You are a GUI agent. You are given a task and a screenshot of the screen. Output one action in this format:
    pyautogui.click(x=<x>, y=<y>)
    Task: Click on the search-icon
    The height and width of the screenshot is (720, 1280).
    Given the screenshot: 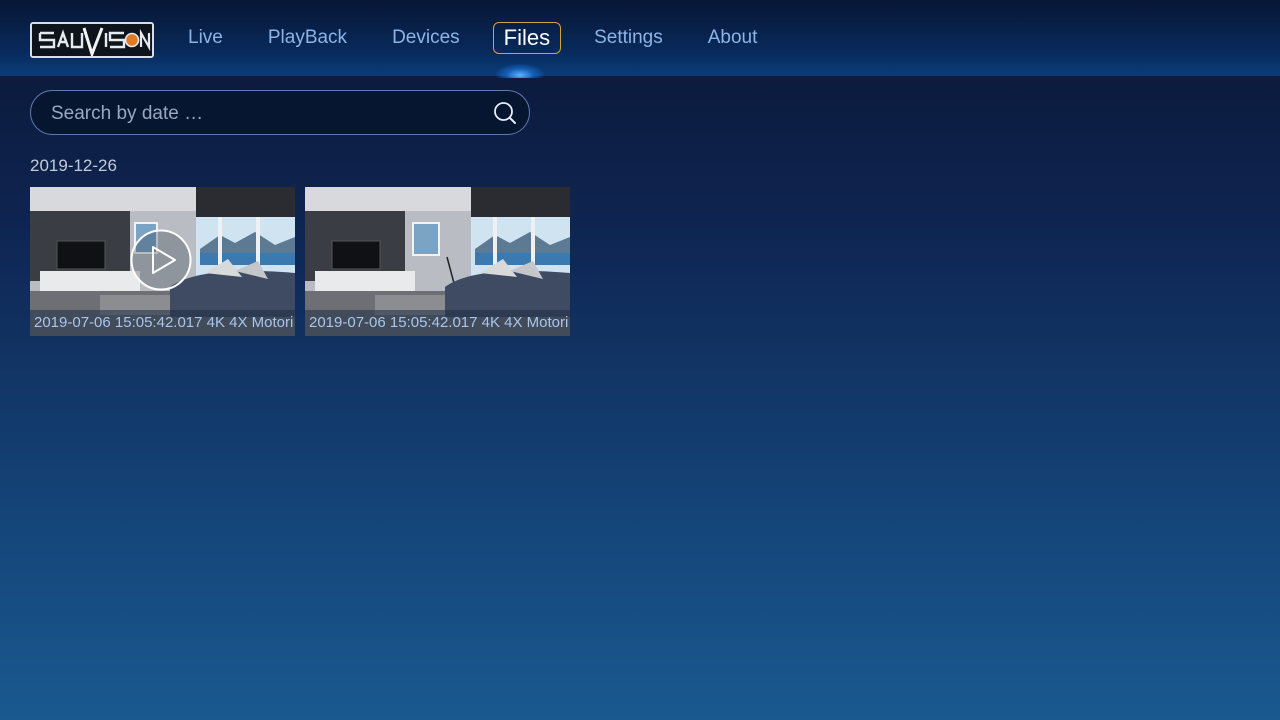 What is the action you would take?
    pyautogui.click(x=505, y=113)
    